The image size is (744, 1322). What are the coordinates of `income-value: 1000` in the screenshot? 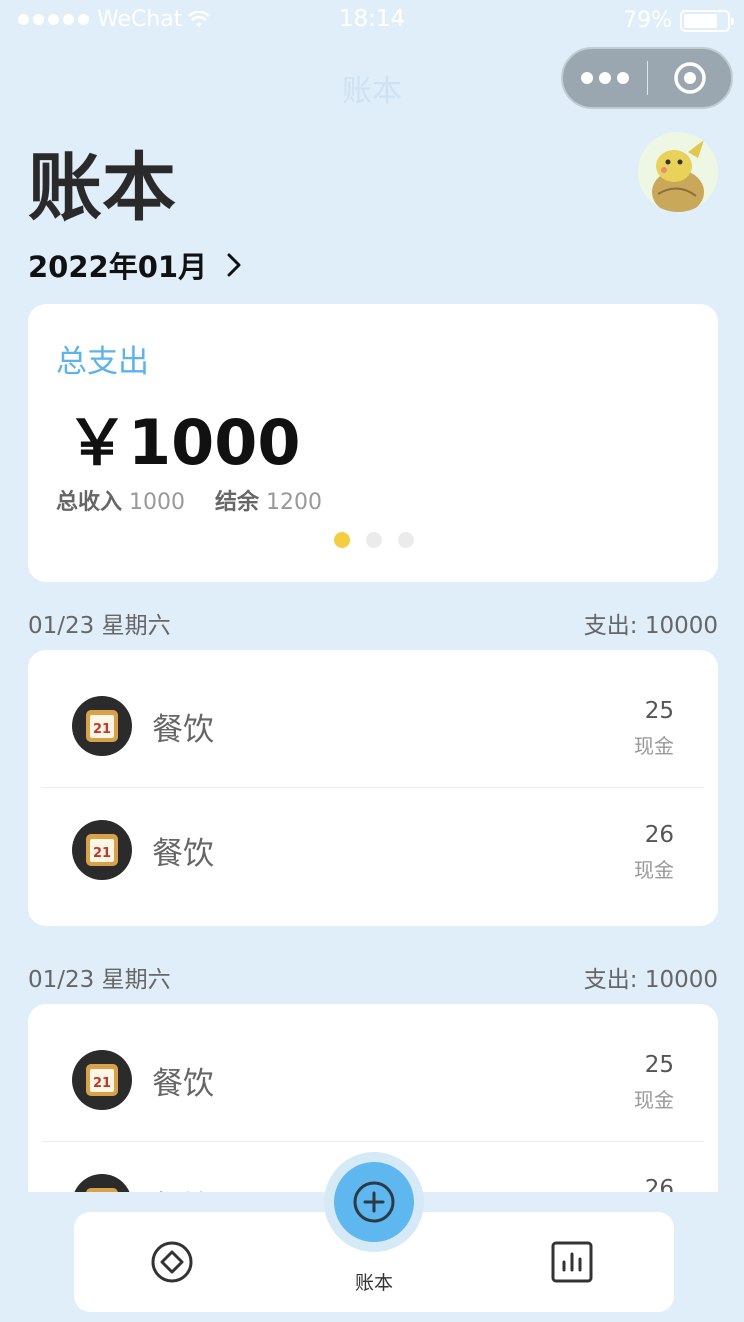 It's located at (157, 502).